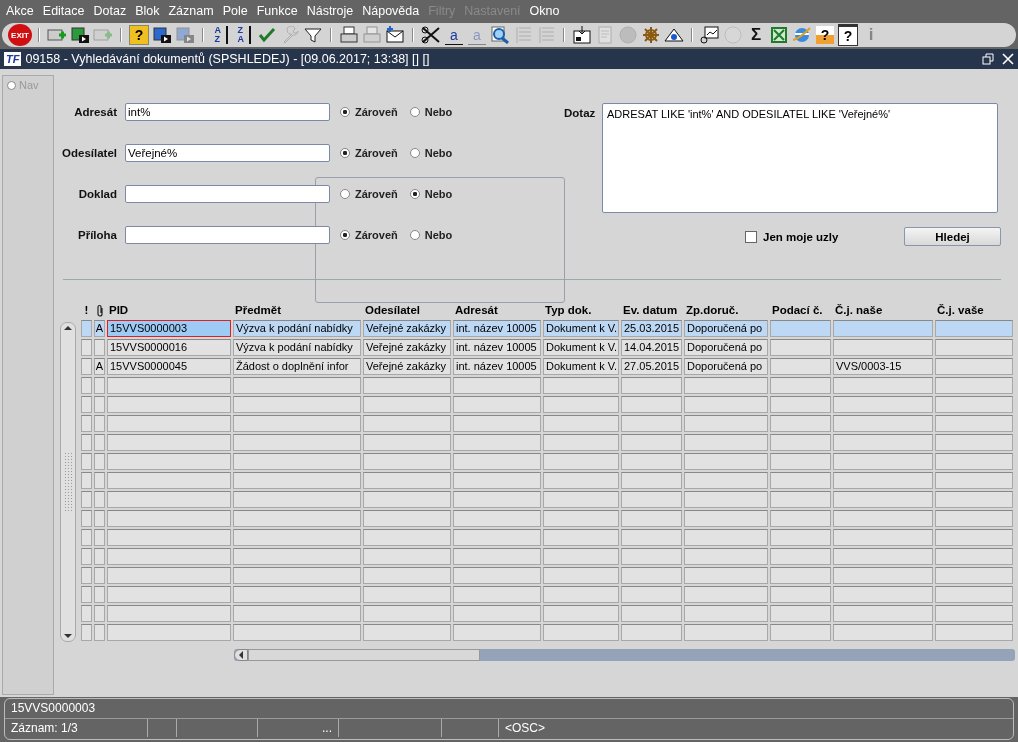  I want to click on horizontal-scrollbar, so click(624, 655).